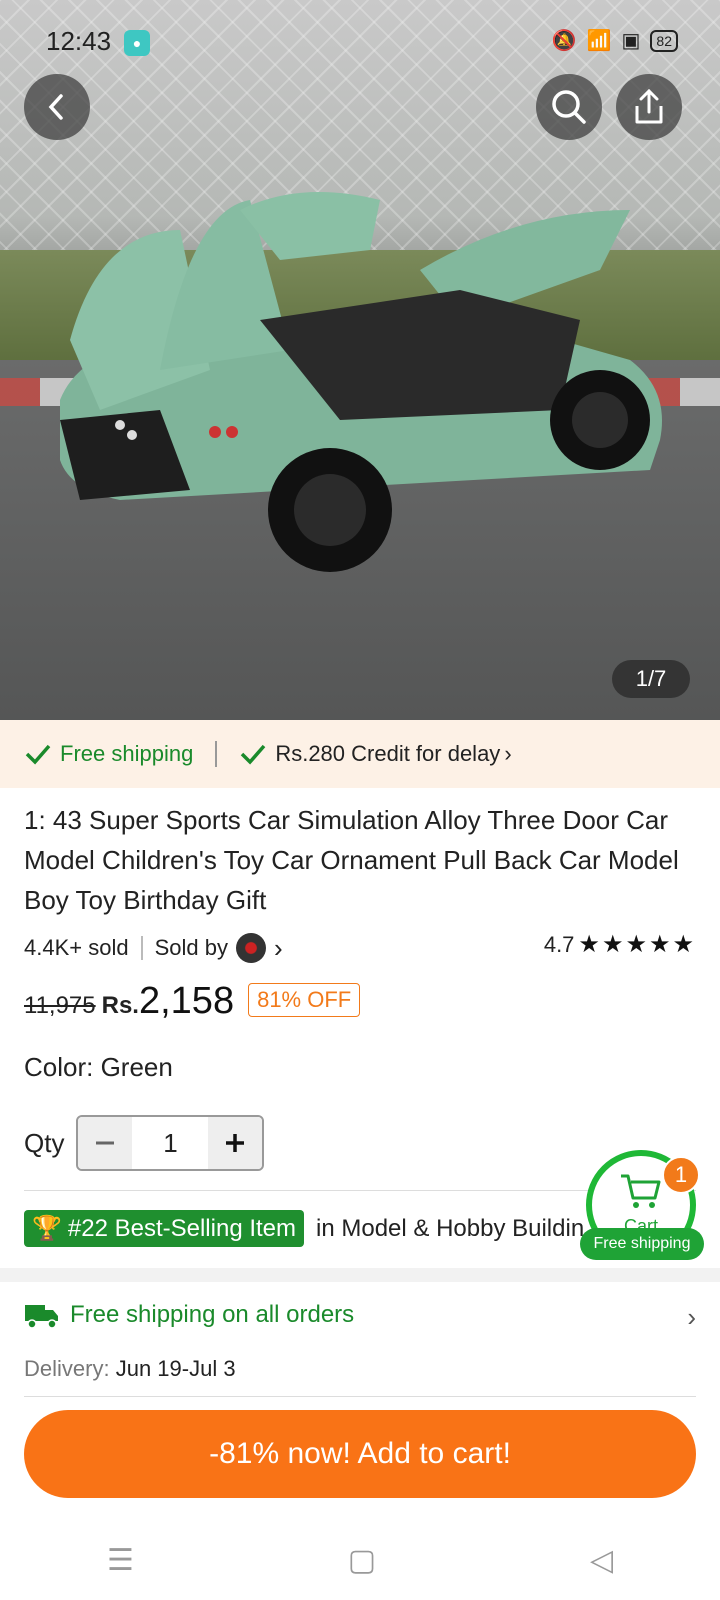 The image size is (720, 1600). I want to click on original-price: 11,975, so click(60, 1005).